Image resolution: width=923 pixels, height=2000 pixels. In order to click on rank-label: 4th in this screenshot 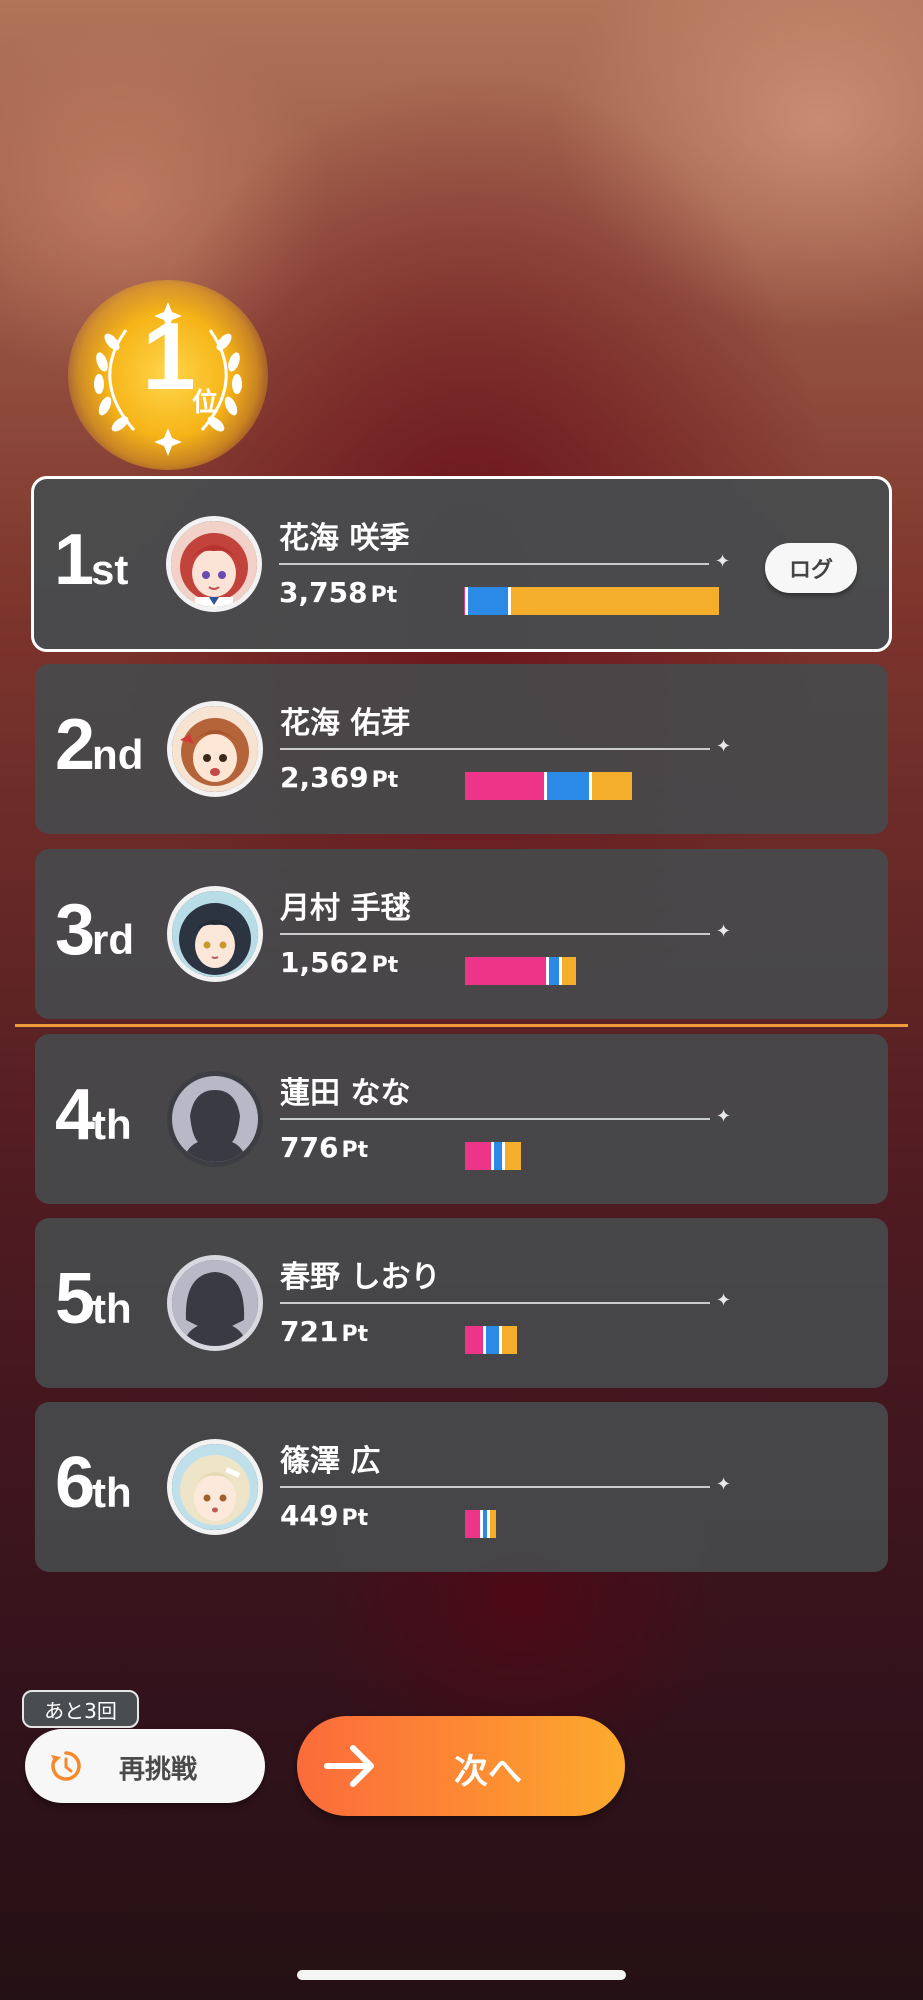, I will do `click(93, 1115)`.